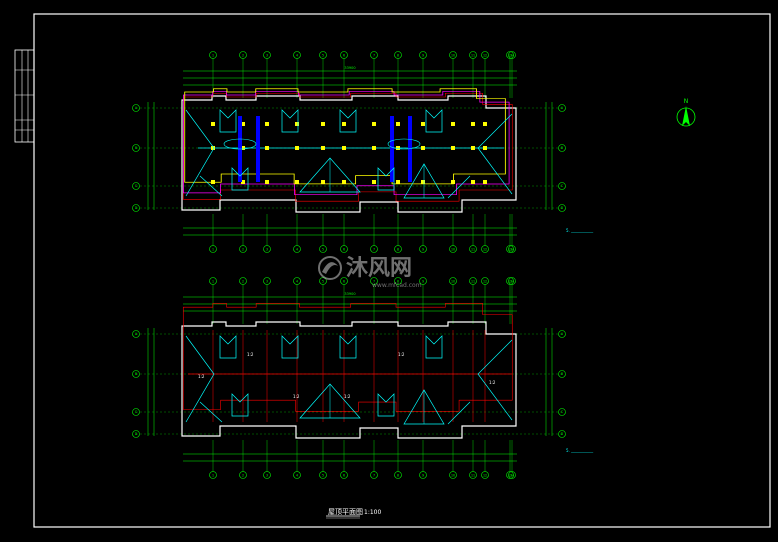 This screenshot has width=778, height=542. I want to click on watermark-name: 沐风网, so click(379, 268).